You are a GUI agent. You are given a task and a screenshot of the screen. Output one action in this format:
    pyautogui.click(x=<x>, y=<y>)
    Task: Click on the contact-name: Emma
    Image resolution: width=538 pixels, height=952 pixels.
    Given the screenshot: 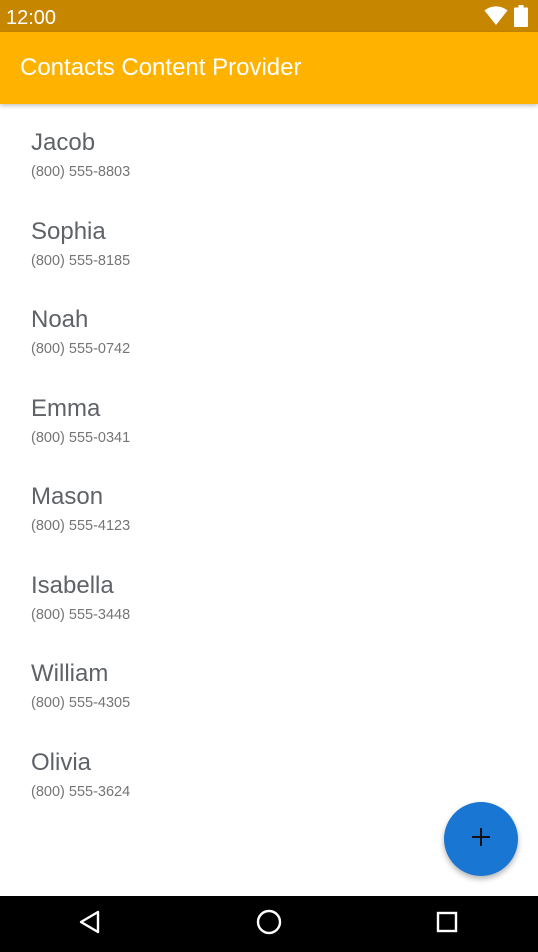 What is the action you would take?
    pyautogui.click(x=66, y=408)
    